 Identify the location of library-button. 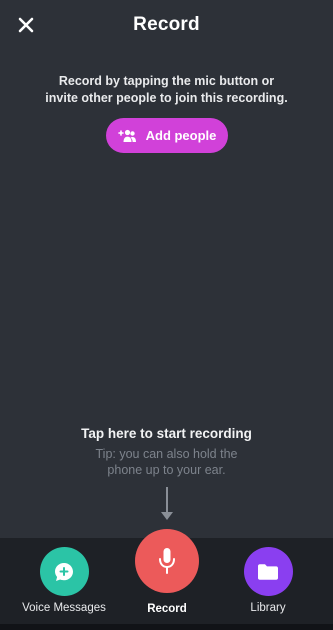
(268, 571).